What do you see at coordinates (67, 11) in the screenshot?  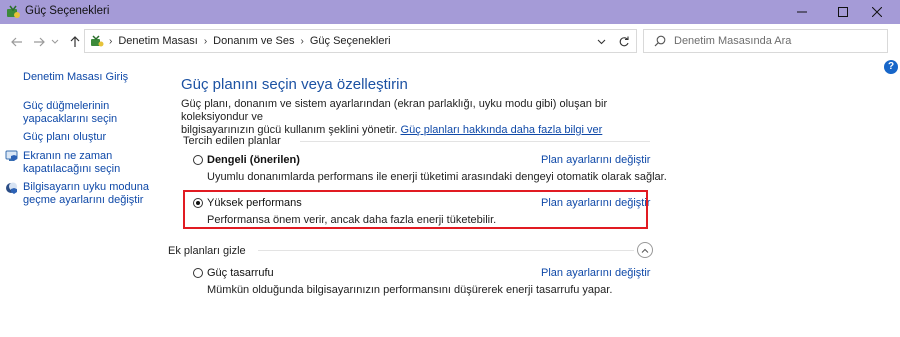 I see `window-title: Güç Seçenekleri` at bounding box center [67, 11].